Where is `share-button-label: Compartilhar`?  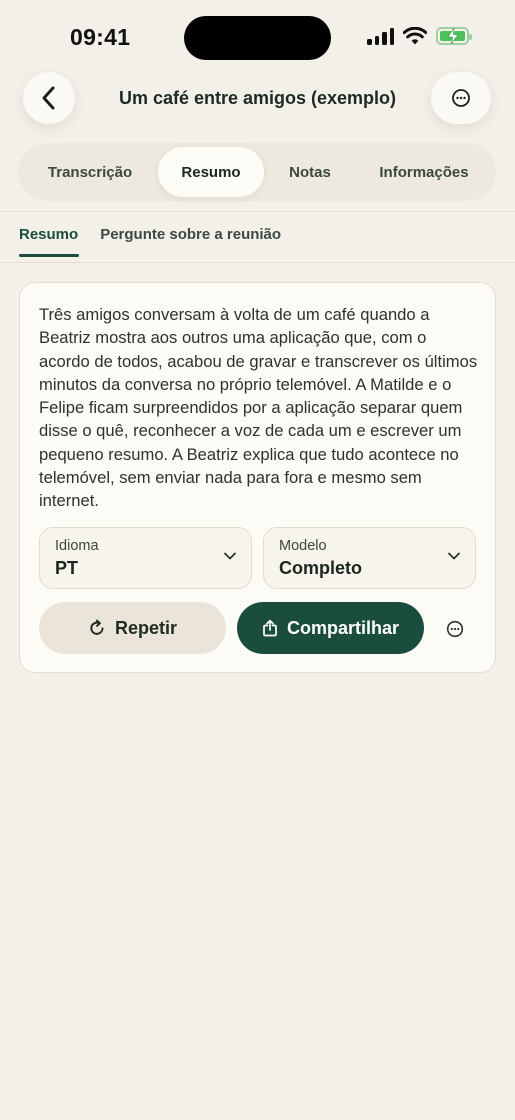 share-button-label: Compartilhar is located at coordinates (343, 627).